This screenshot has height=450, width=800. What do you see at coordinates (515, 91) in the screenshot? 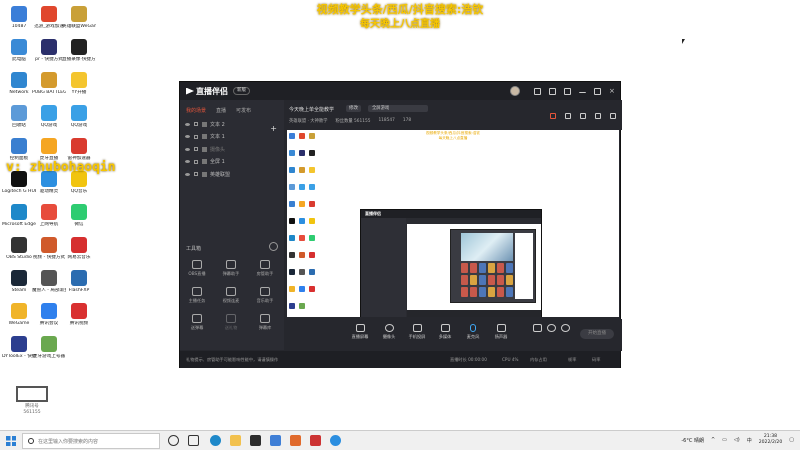
I see `user-avatar` at bounding box center [515, 91].